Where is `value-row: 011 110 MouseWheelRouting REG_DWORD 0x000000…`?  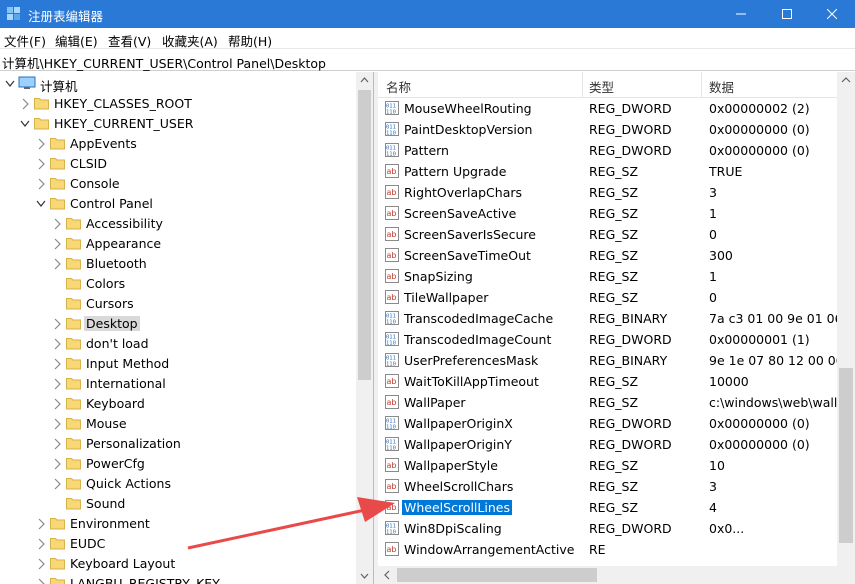 value-row: 011 110 MouseWheelRouting REG_DWORD 0x000000… is located at coordinates (607, 108).